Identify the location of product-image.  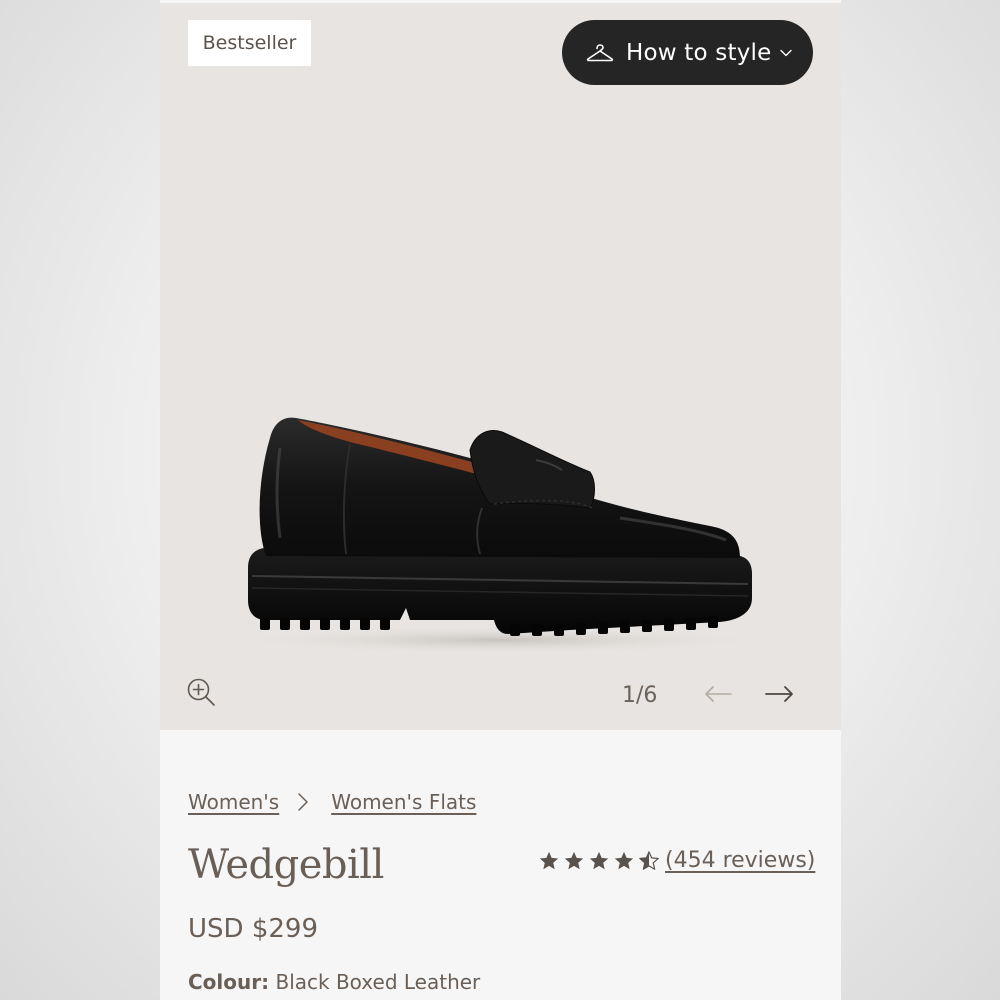
(500, 535).